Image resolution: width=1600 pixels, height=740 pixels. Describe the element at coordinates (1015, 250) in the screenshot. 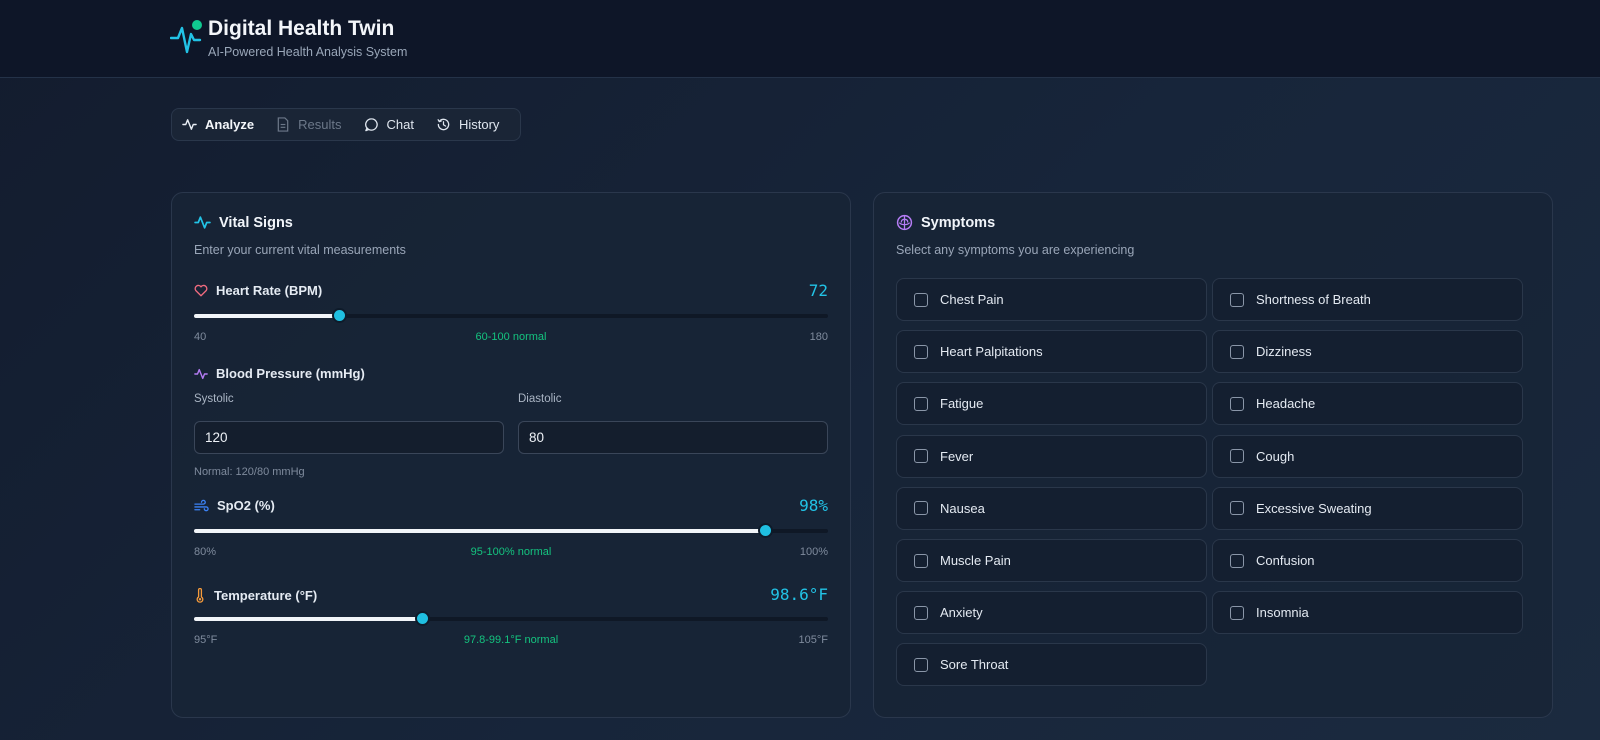

I see `card-subtitle: Select any symptoms you are experiencing` at that location.